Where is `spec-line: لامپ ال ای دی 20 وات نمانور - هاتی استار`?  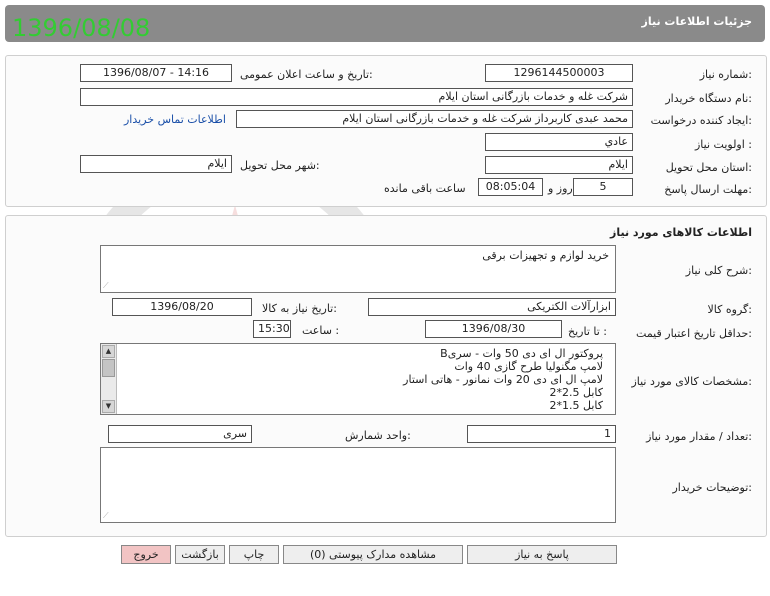
spec-line: لامپ ال ای دی 20 وات نمانور - هاتی استار is located at coordinates (503, 379).